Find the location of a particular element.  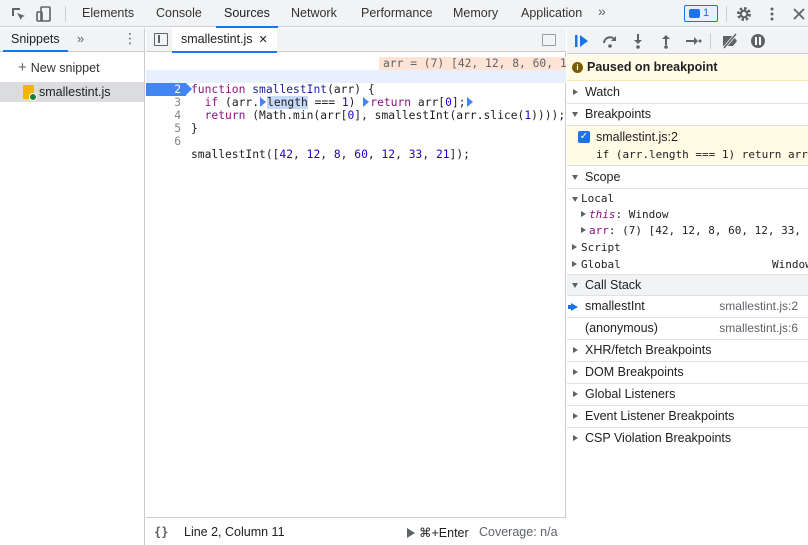

current-frame-arrow-icon is located at coordinates (573, 307).